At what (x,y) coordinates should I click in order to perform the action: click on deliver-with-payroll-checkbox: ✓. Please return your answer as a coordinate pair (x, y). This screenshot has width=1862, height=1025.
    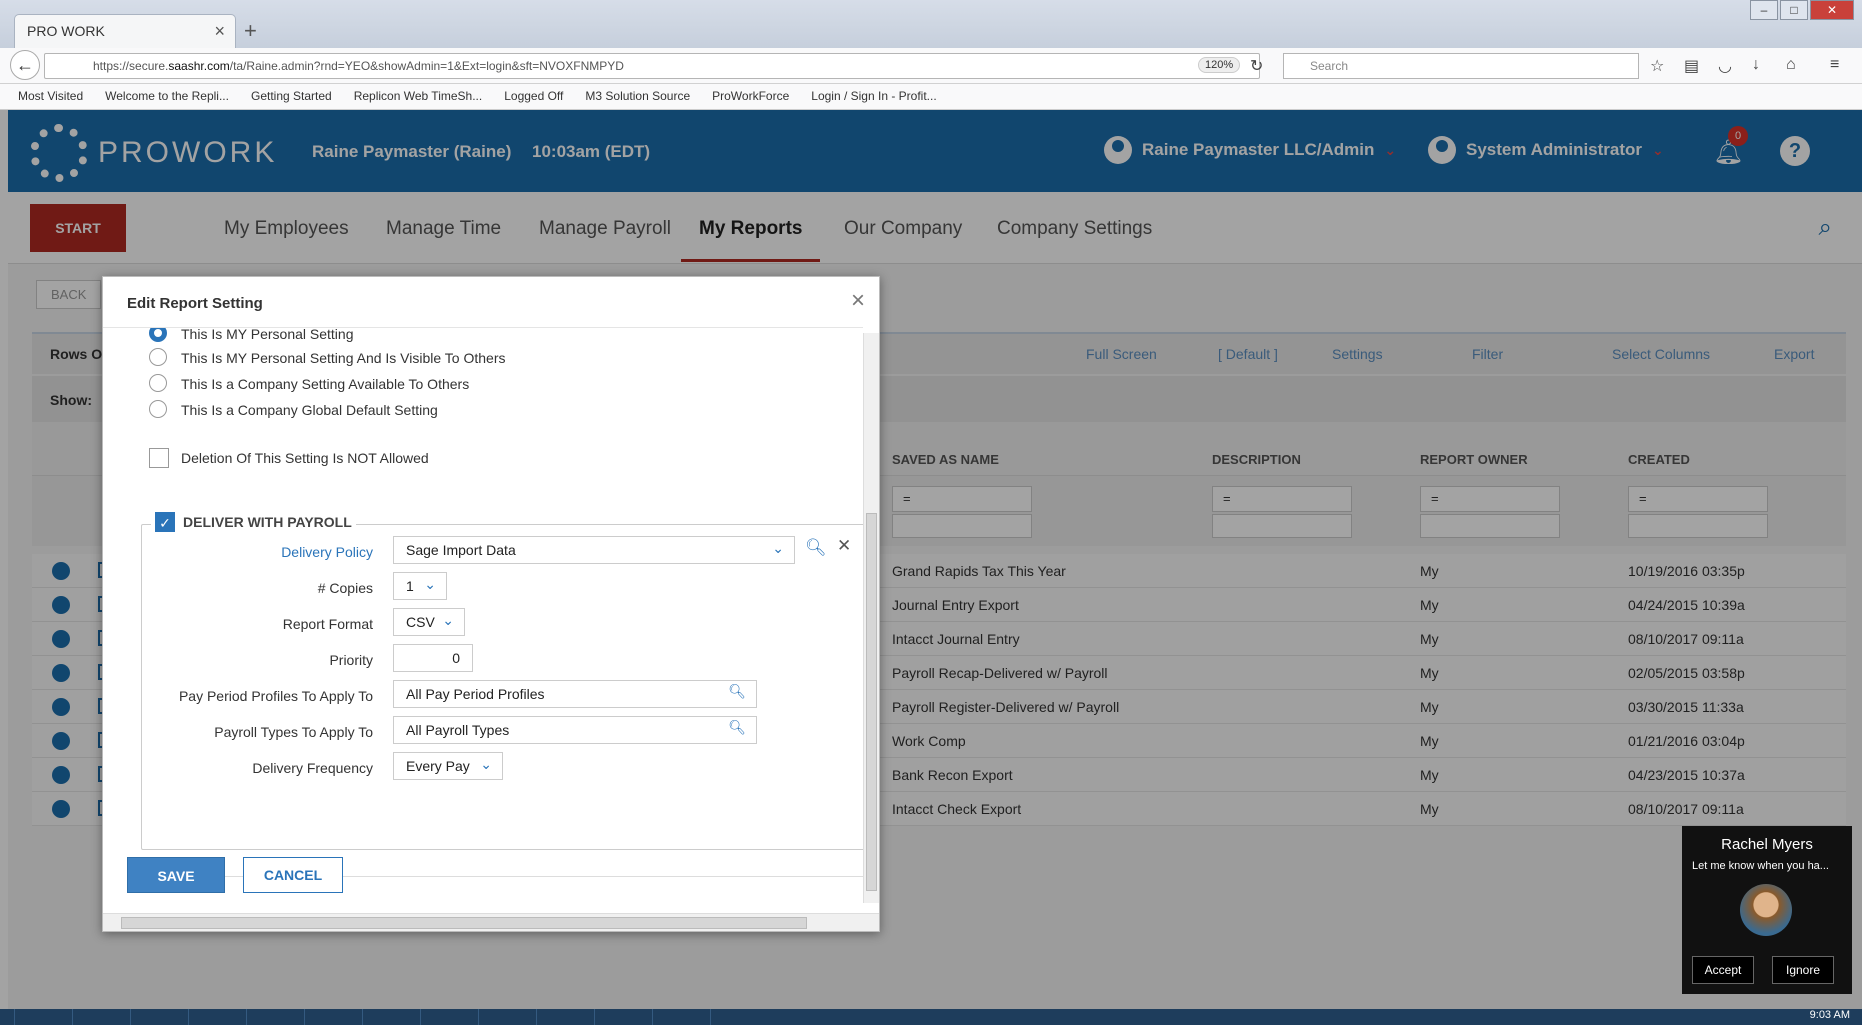
    Looking at the image, I should click on (165, 522).